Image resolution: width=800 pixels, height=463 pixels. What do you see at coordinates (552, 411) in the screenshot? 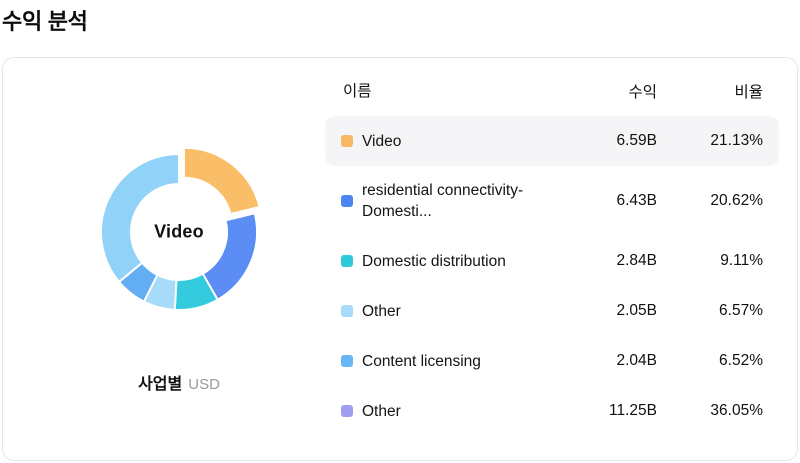
I see `table-row-6: Other 11.25B 36.05%` at bounding box center [552, 411].